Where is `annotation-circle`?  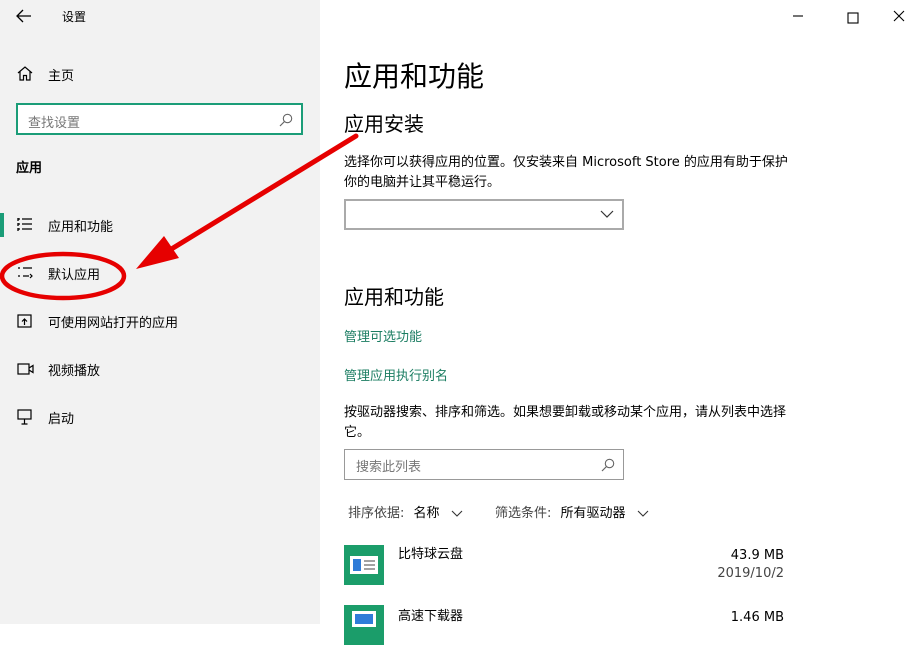 annotation-circle is located at coordinates (63, 276).